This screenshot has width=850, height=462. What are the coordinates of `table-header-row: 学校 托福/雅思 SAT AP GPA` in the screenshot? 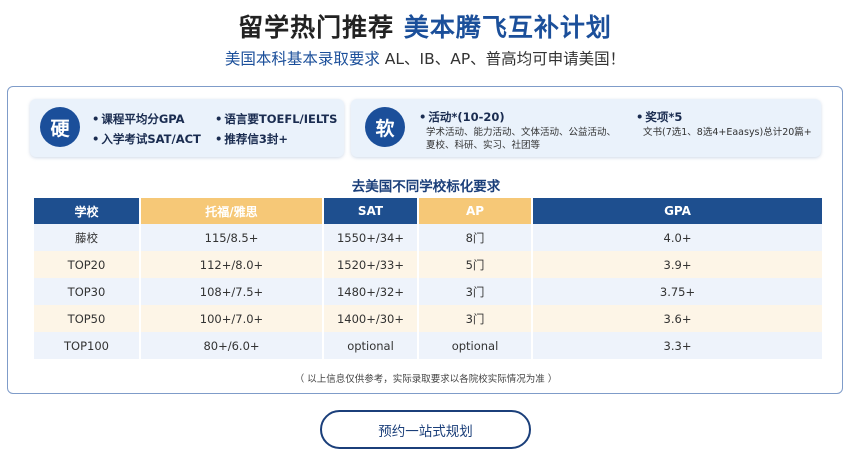 It's located at (428, 211).